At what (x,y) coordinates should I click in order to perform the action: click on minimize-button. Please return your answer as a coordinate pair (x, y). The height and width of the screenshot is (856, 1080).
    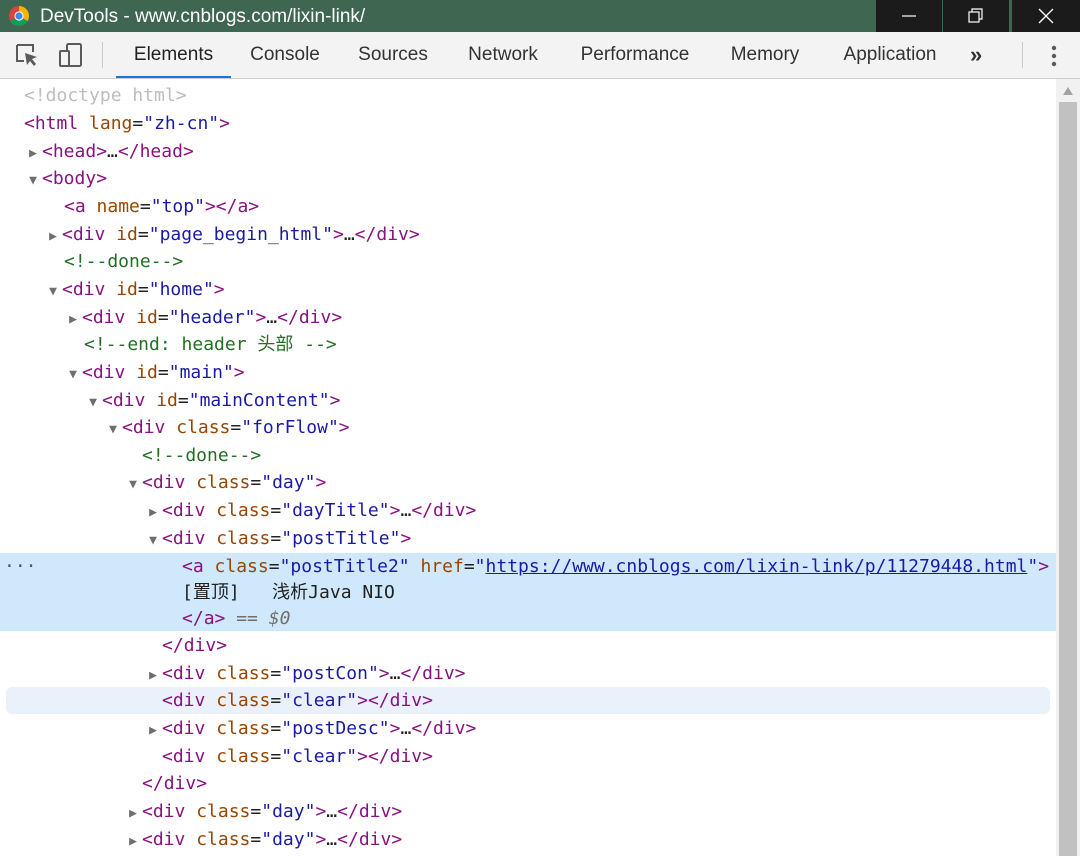
    Looking at the image, I should click on (909, 16).